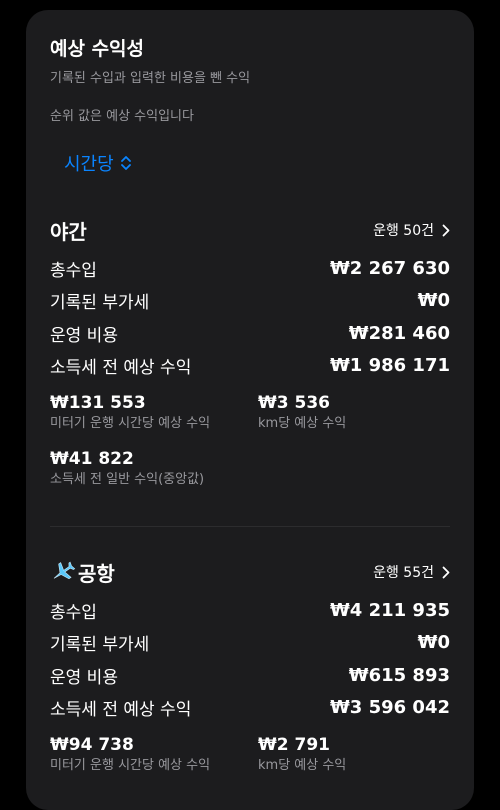  Describe the element at coordinates (294, 745) in the screenshot. I see `stat-value: ₩2 791` at that location.